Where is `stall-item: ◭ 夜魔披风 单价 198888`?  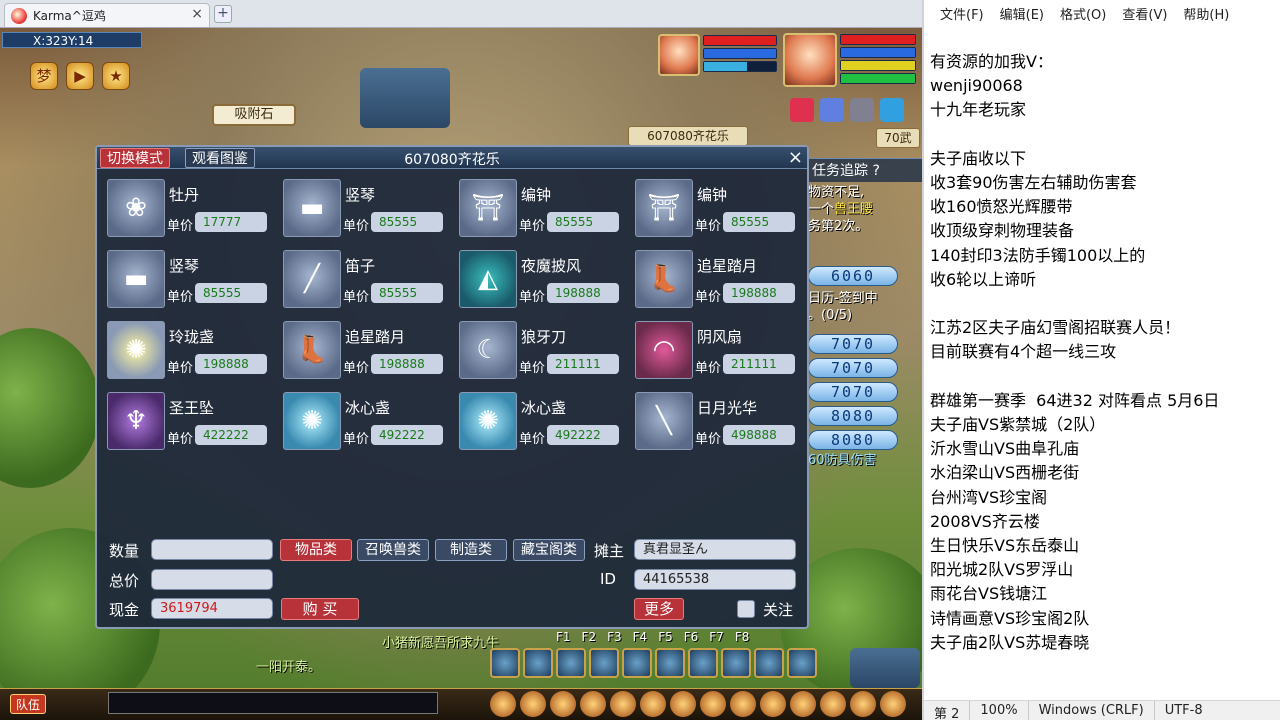
stall-item: ◭ 夜魔披风 单价 198888 is located at coordinates (544, 280).